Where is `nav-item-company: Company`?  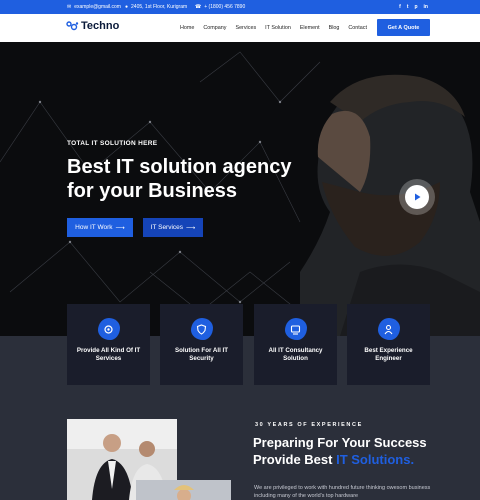 nav-item-company: Company is located at coordinates (214, 28).